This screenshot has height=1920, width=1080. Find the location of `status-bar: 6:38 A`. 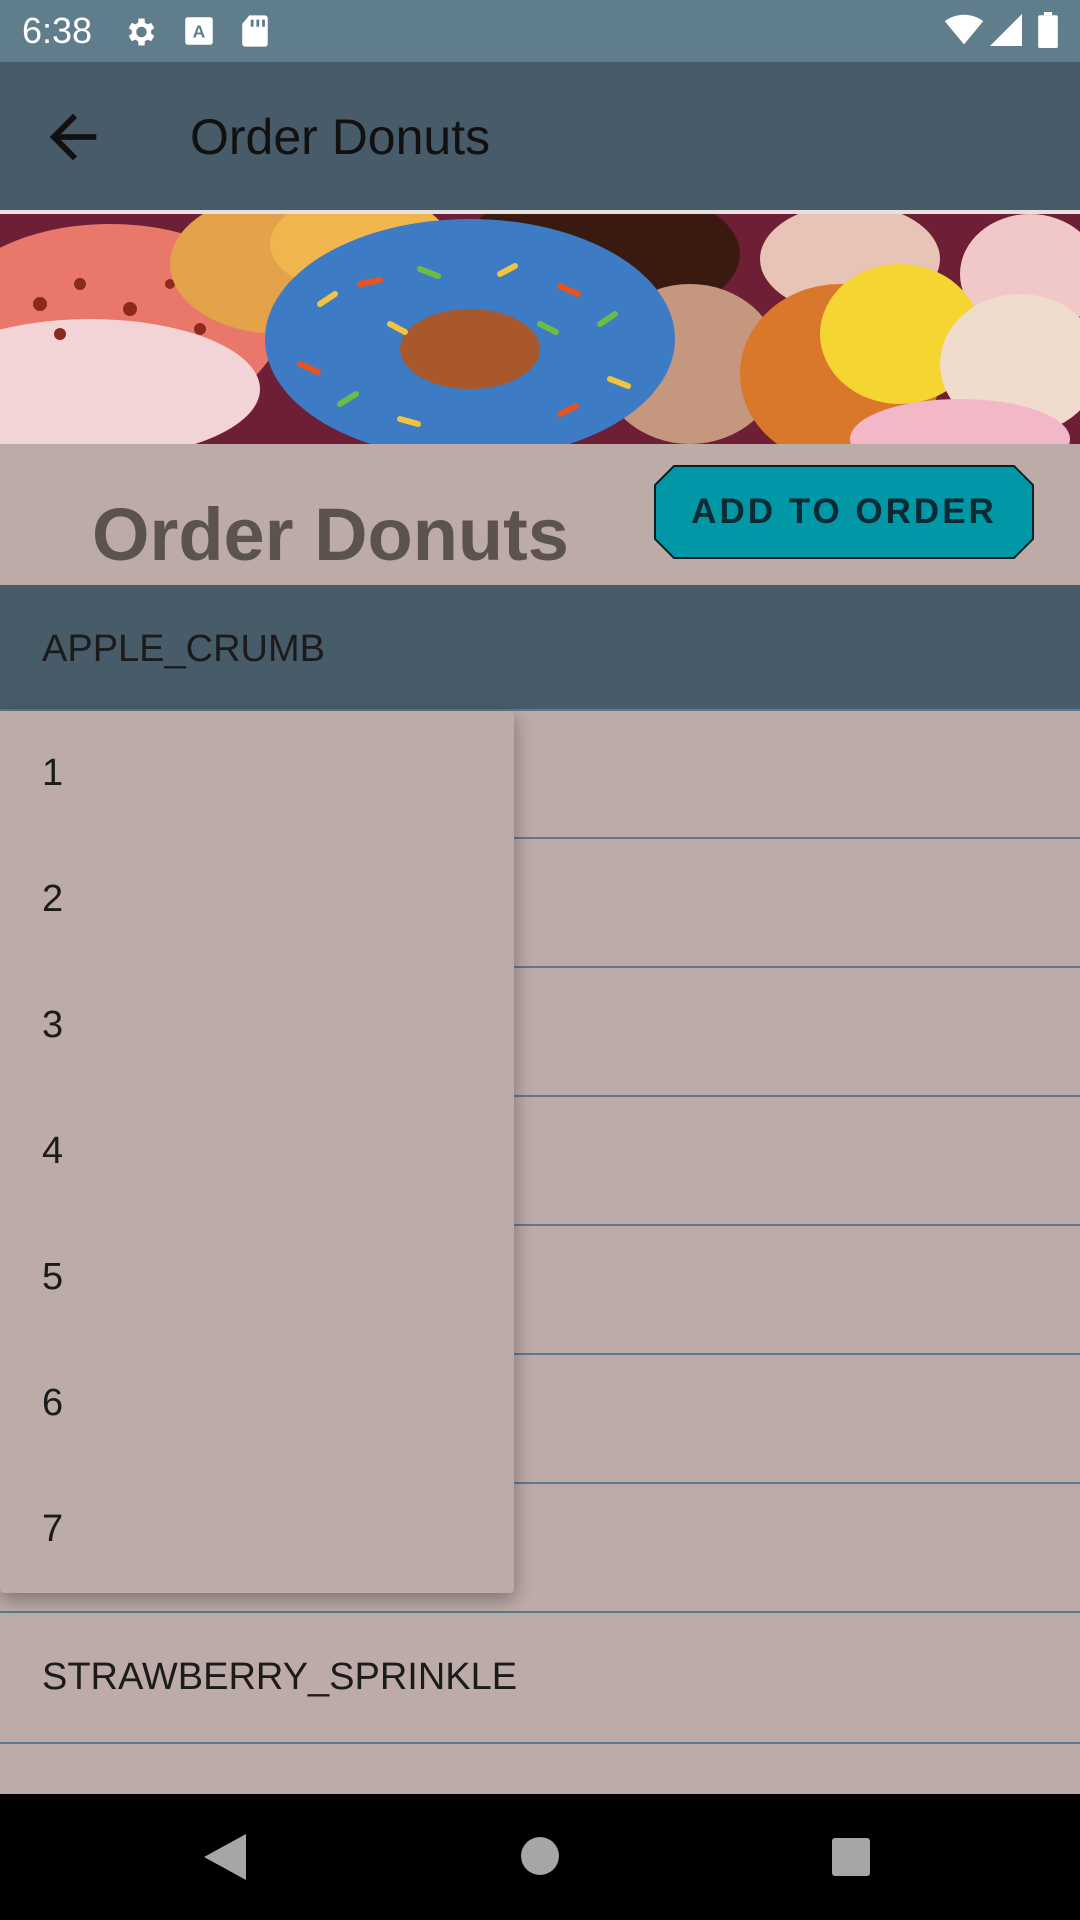

status-bar: 6:38 A is located at coordinates (540, 31).